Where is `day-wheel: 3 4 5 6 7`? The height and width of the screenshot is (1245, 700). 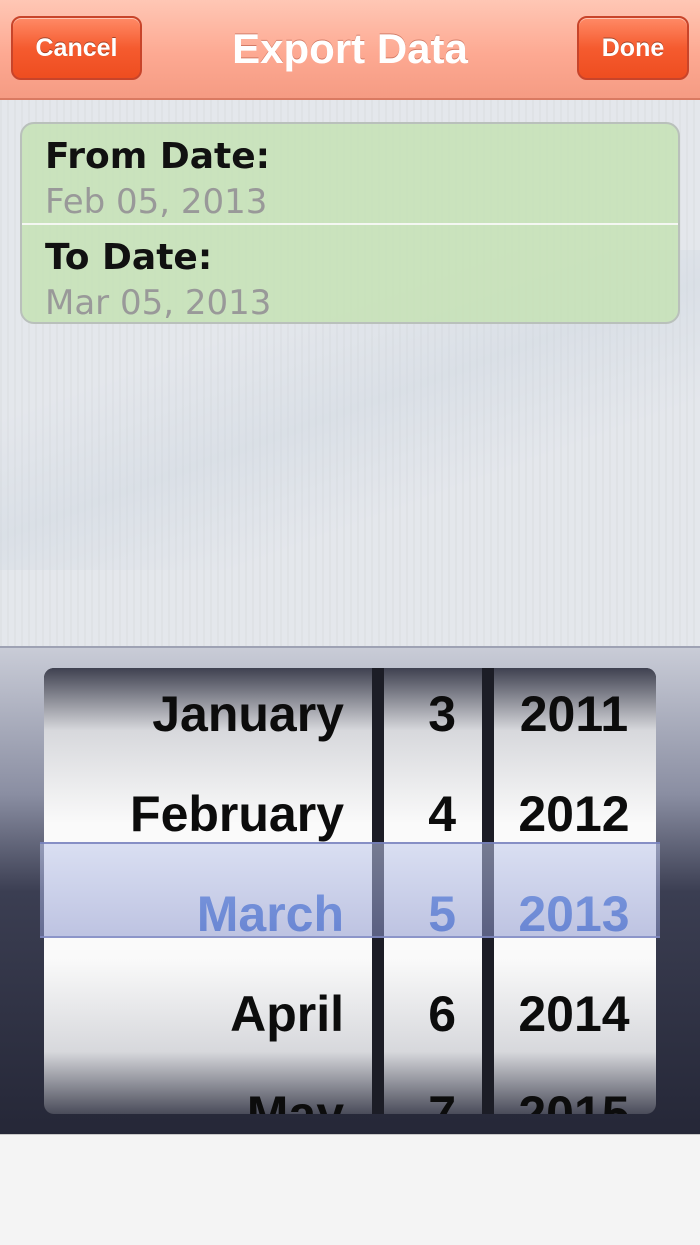
day-wheel: 3 4 5 6 7 is located at coordinates (433, 891).